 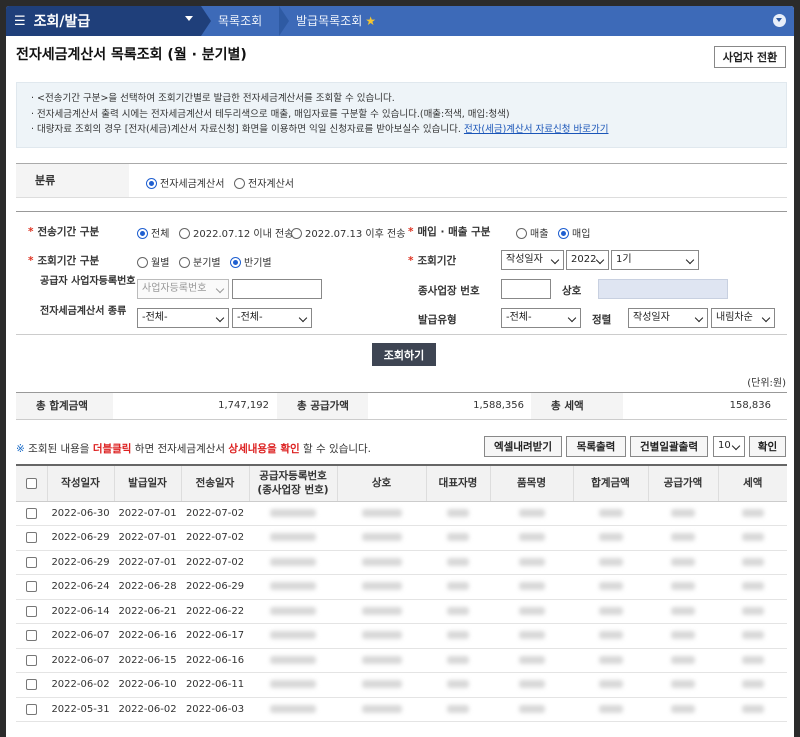 What do you see at coordinates (602, 320) in the screenshot?
I see `sort-label: 정렬` at bounding box center [602, 320].